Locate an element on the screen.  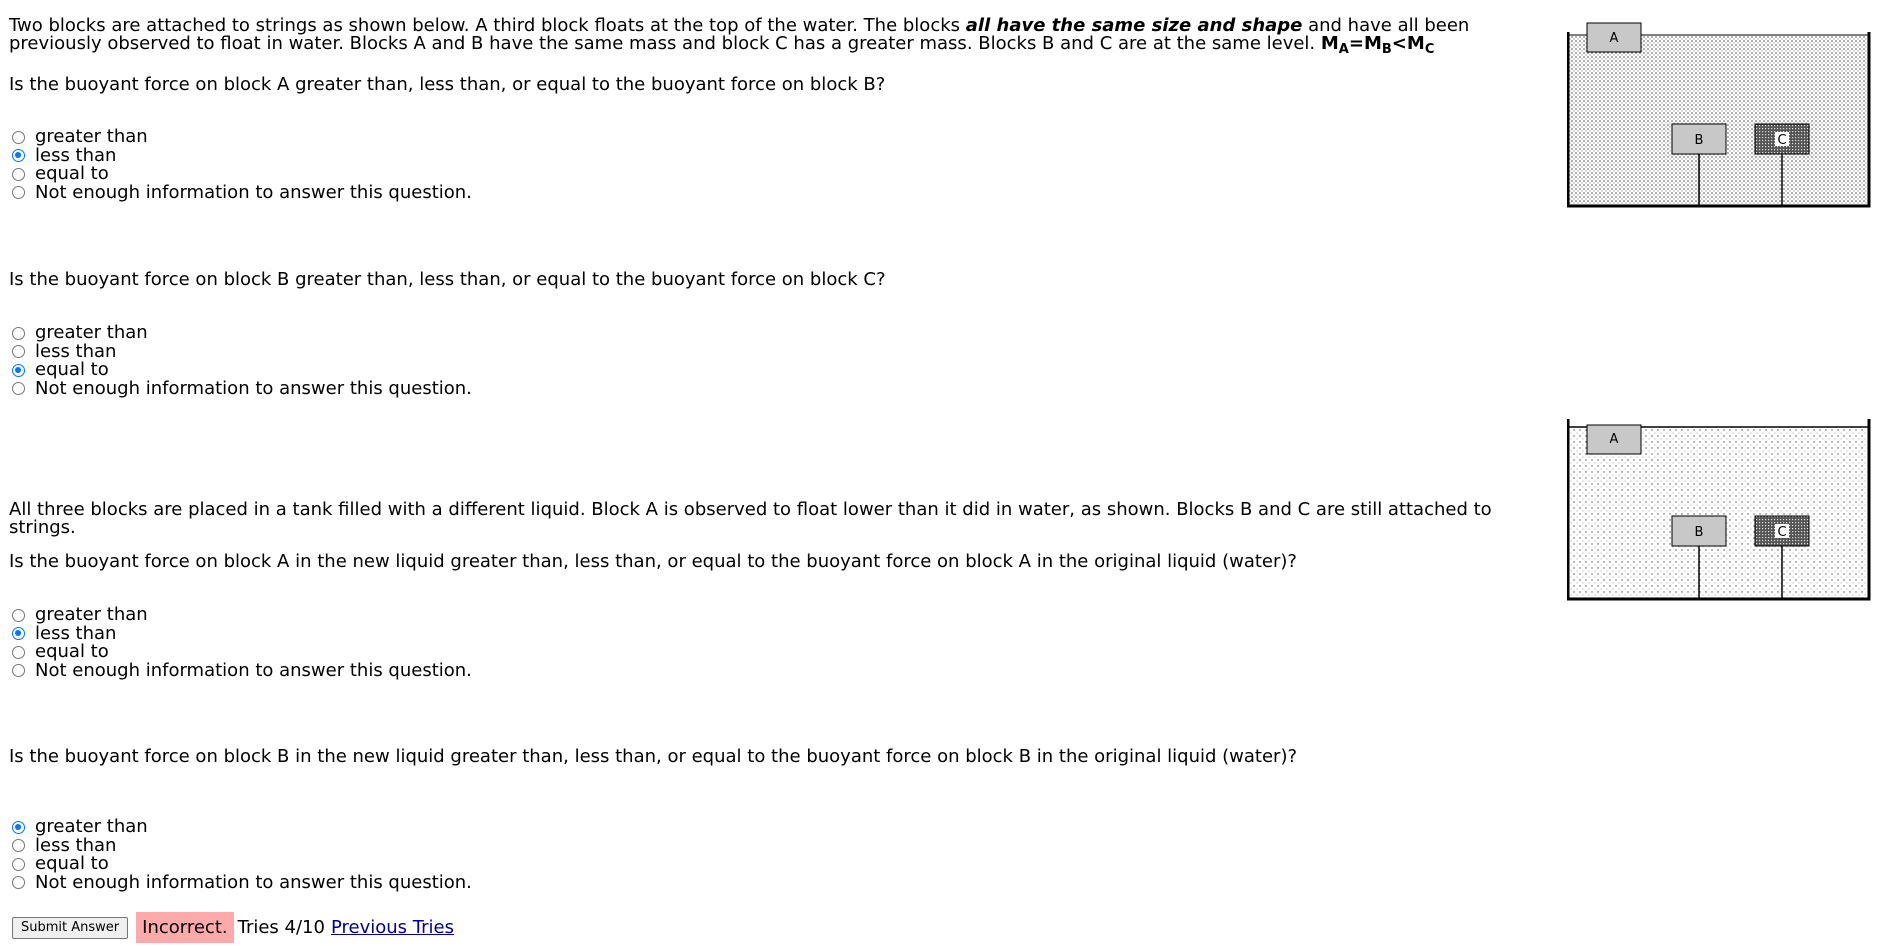
mass-formula: MA=MB<MC is located at coordinates (1377, 45).